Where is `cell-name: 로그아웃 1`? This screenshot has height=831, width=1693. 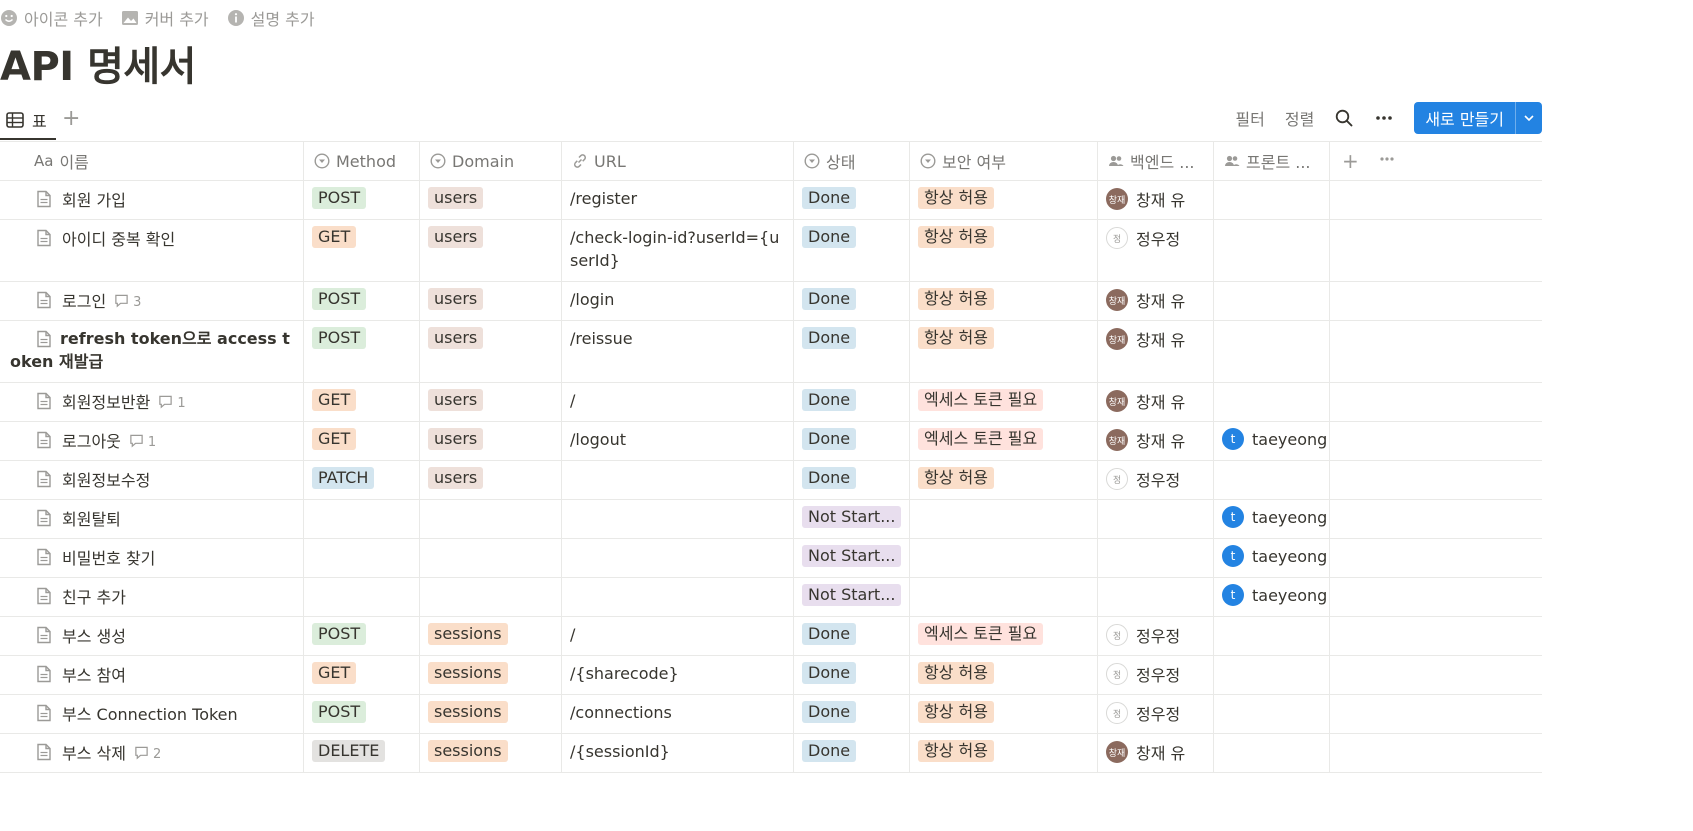
cell-name: 로그아웃 1 is located at coordinates (152, 441).